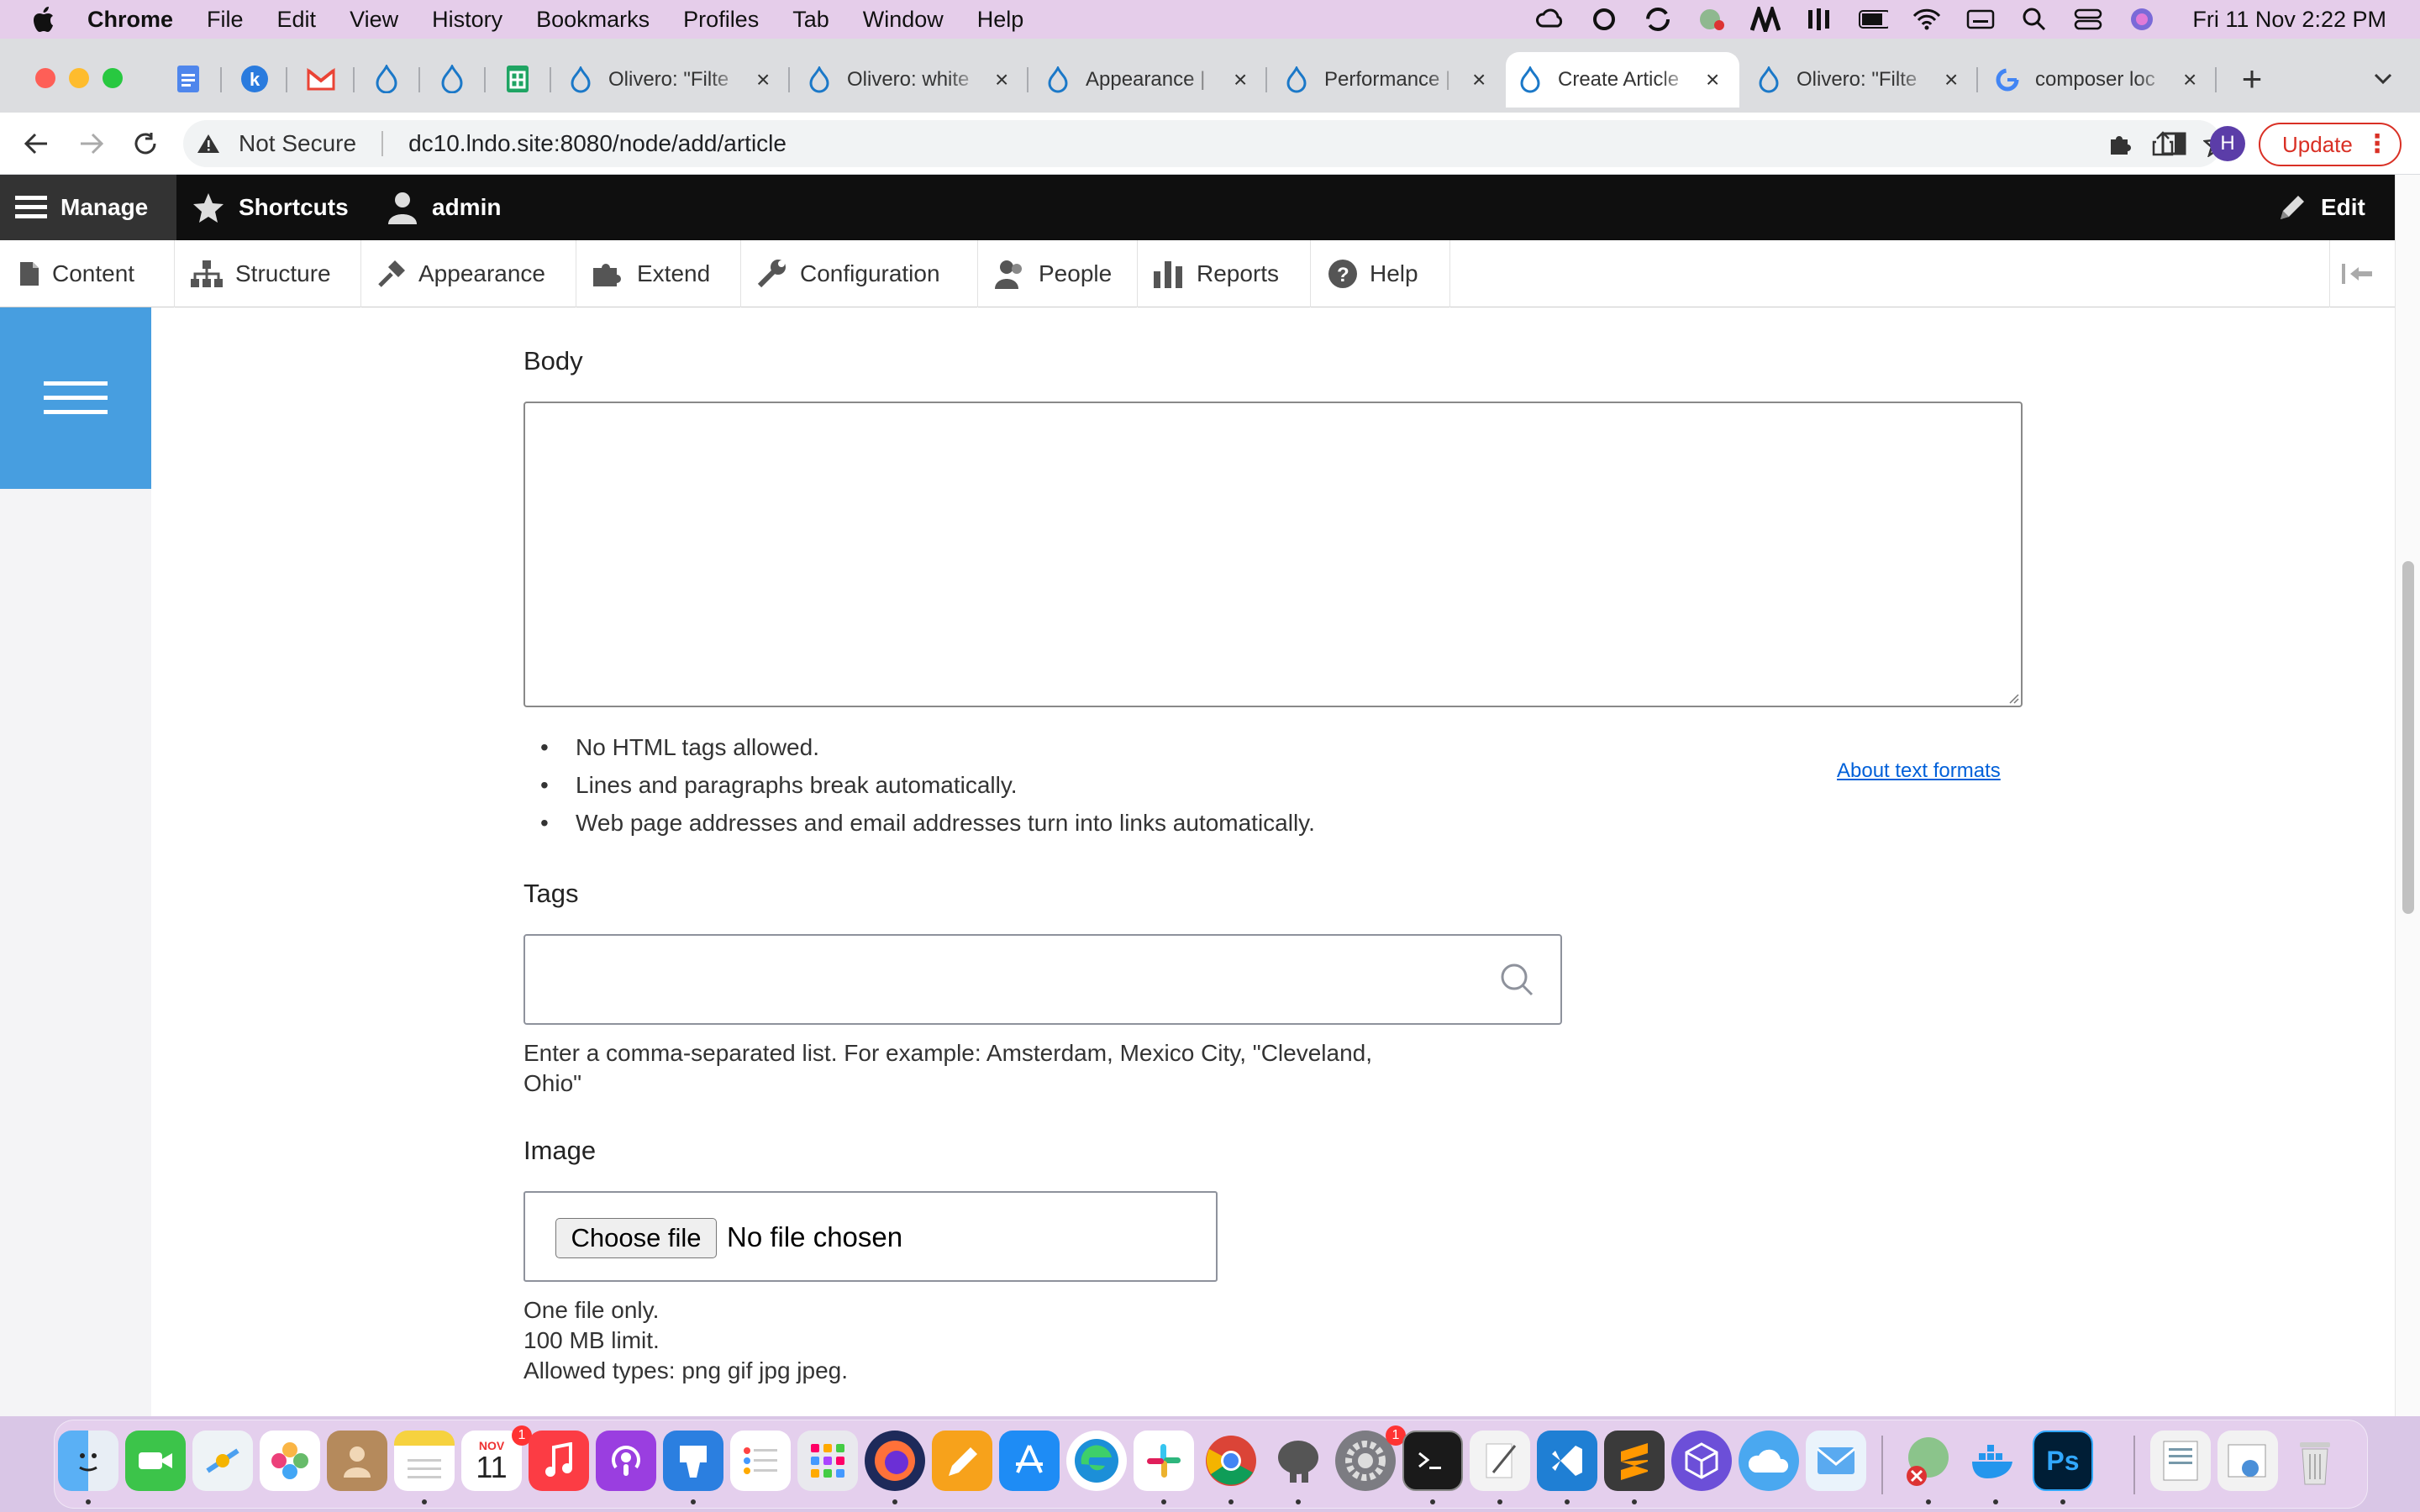  I want to click on pinned-tab-sheets, so click(517, 79).